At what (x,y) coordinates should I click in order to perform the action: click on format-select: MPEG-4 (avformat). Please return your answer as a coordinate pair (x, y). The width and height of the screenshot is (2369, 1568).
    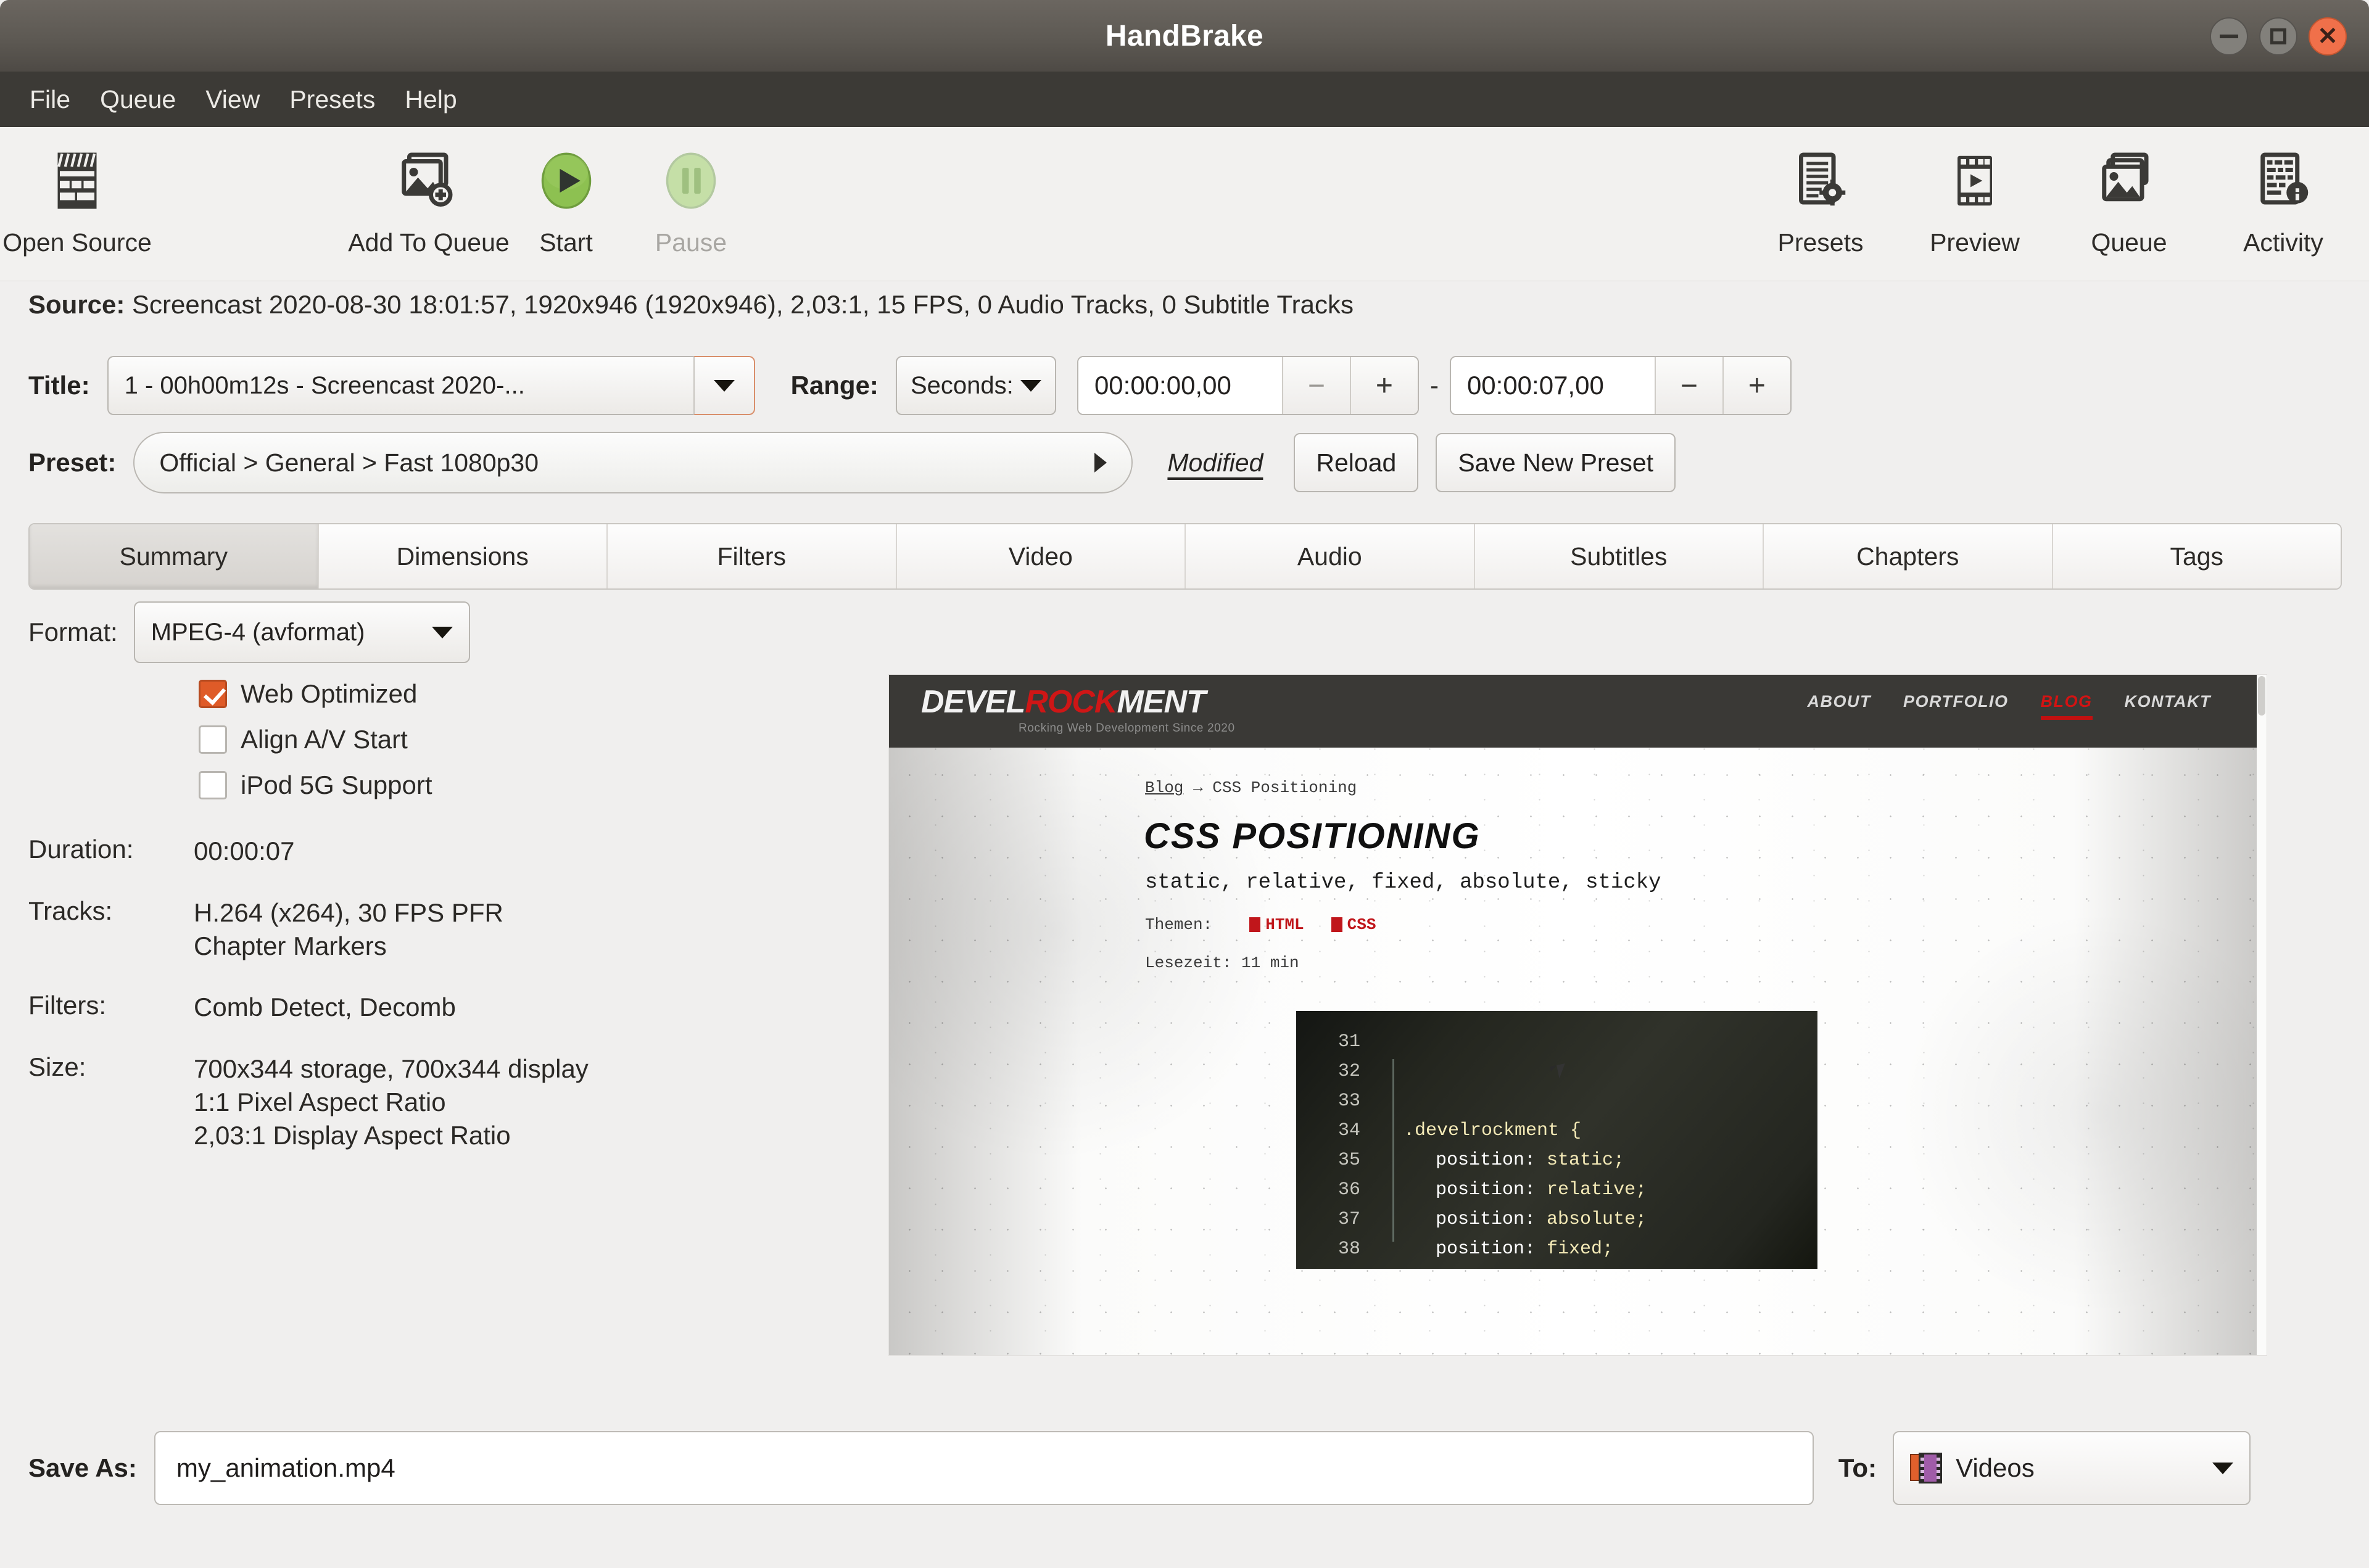
    Looking at the image, I should click on (301, 632).